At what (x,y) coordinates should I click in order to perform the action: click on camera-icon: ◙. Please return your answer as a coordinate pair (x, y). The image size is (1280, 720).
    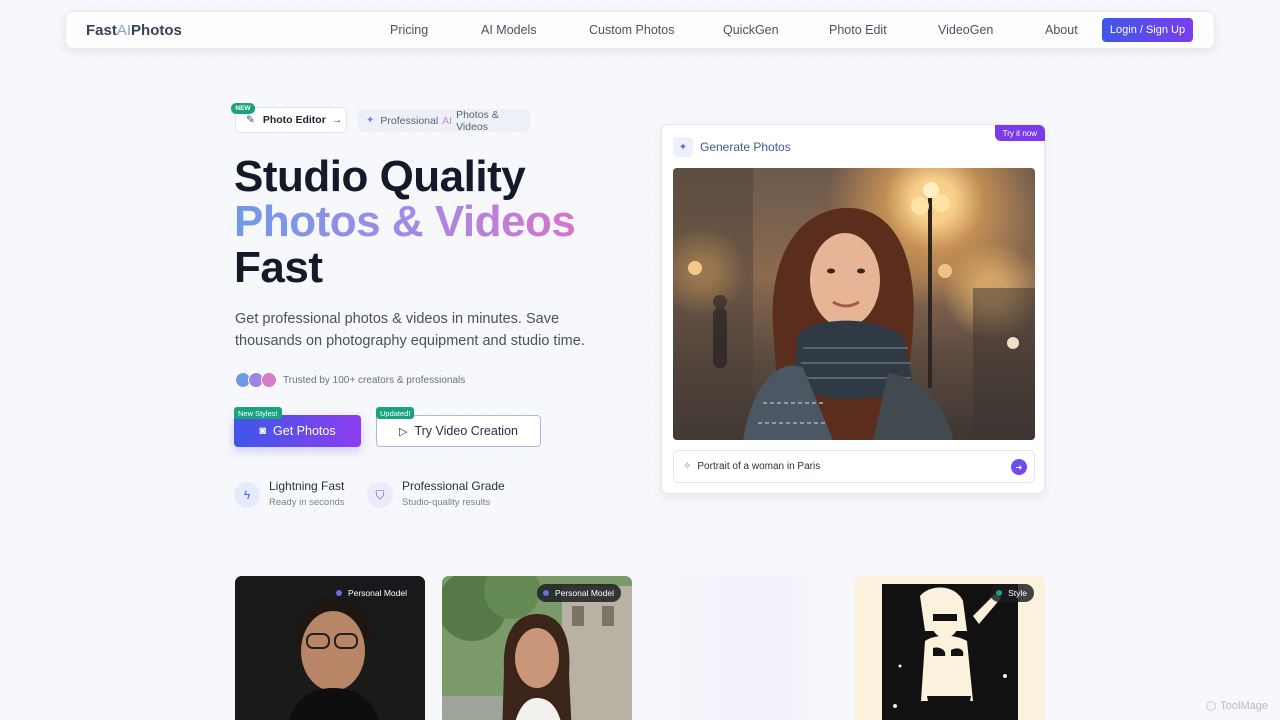
    Looking at the image, I should click on (263, 431).